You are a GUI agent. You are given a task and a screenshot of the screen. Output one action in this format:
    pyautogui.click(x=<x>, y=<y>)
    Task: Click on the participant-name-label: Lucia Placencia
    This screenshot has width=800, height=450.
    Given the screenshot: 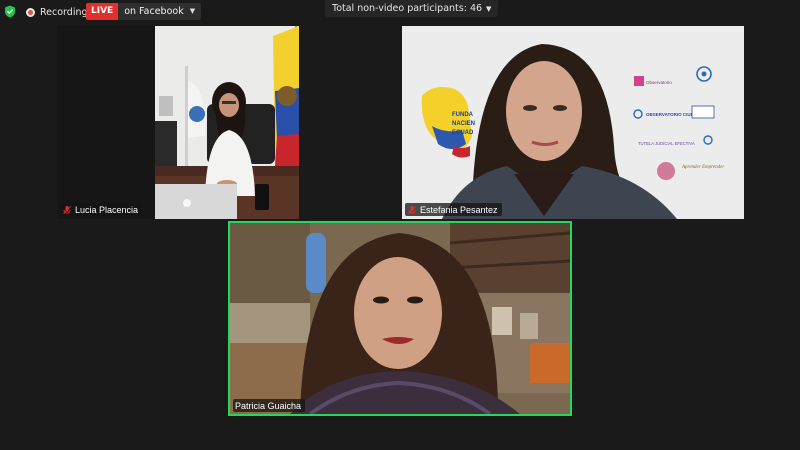 What is the action you would take?
    pyautogui.click(x=101, y=209)
    